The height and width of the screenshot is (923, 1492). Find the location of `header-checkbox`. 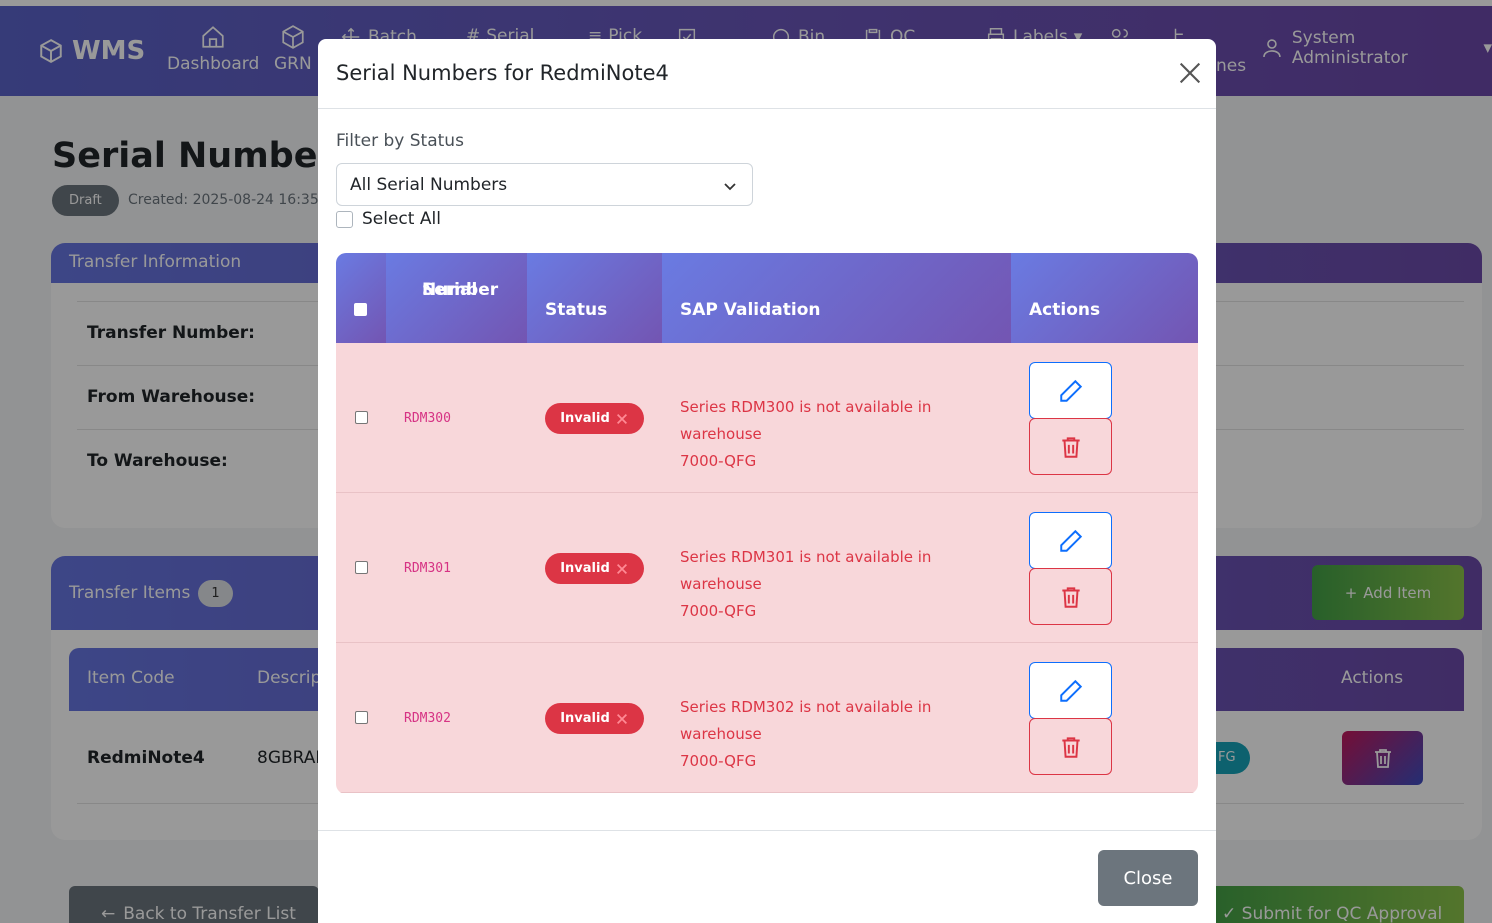

header-checkbox is located at coordinates (360, 309).